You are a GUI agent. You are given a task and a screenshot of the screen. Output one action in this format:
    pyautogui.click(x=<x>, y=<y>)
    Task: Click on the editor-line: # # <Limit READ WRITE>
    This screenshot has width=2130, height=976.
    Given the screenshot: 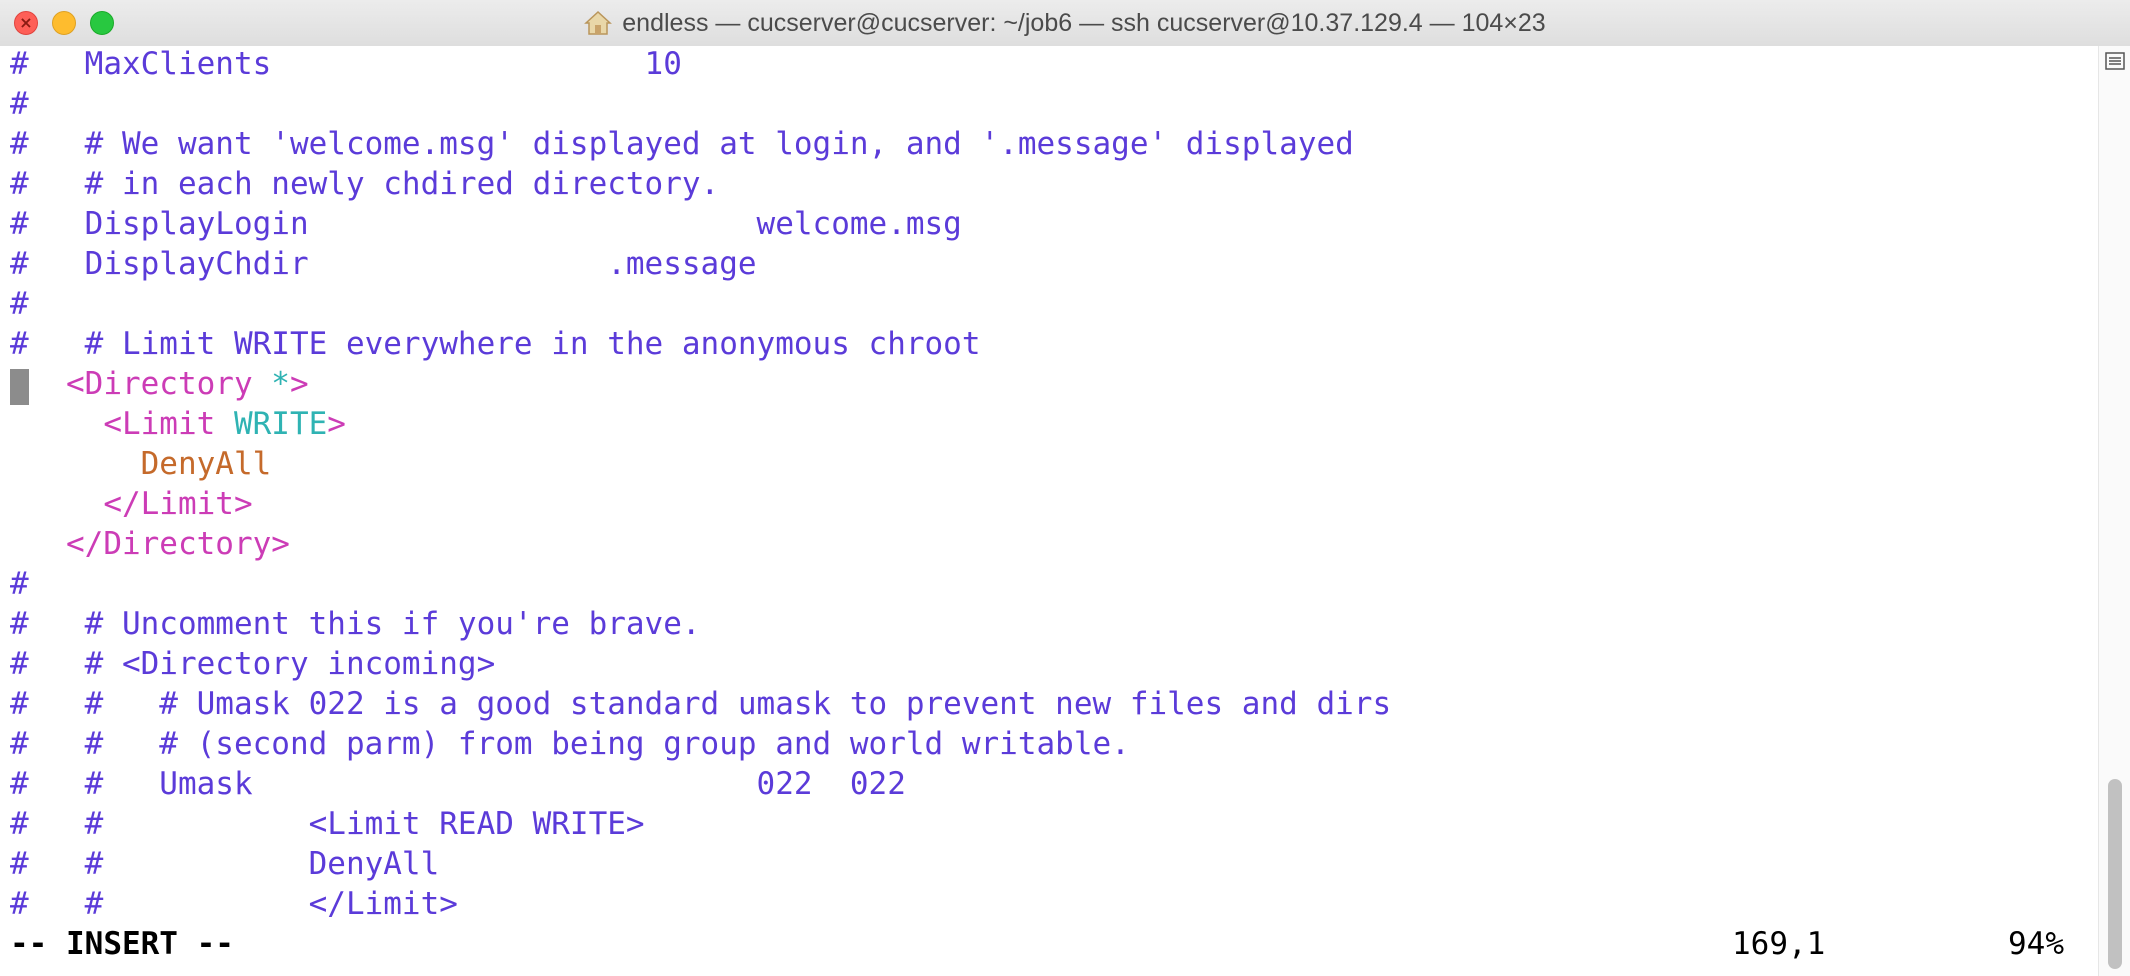 What is the action you would take?
    pyautogui.click(x=327, y=824)
    